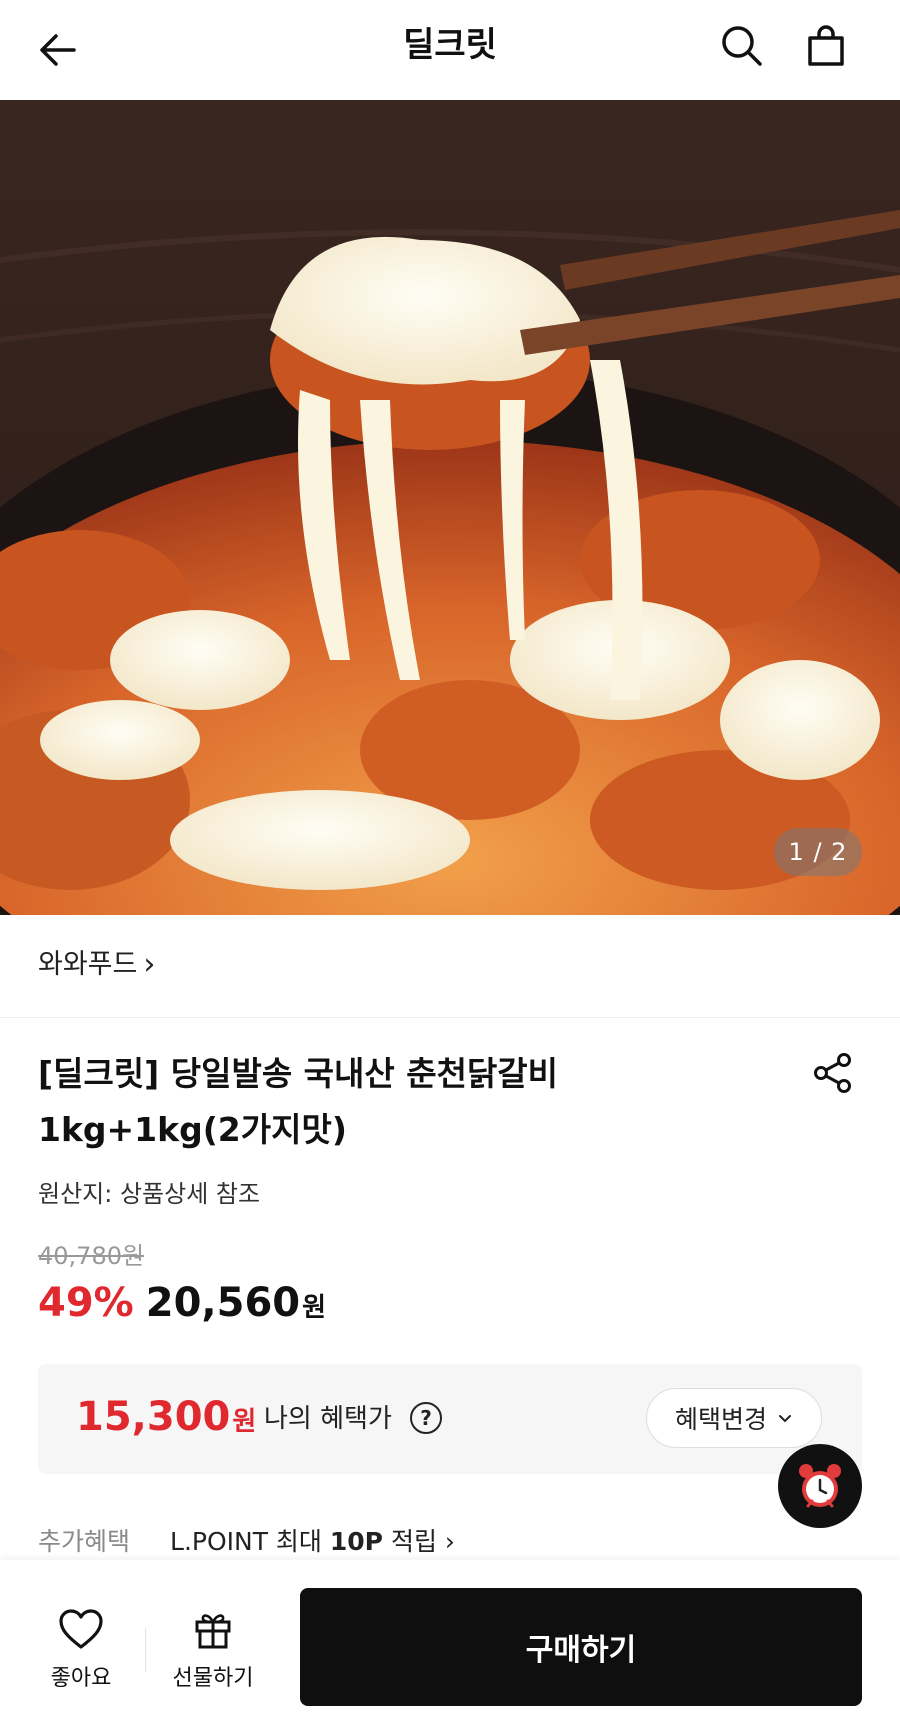  What do you see at coordinates (88, 964) in the screenshot?
I see `seller-name: 와와푸드` at bounding box center [88, 964].